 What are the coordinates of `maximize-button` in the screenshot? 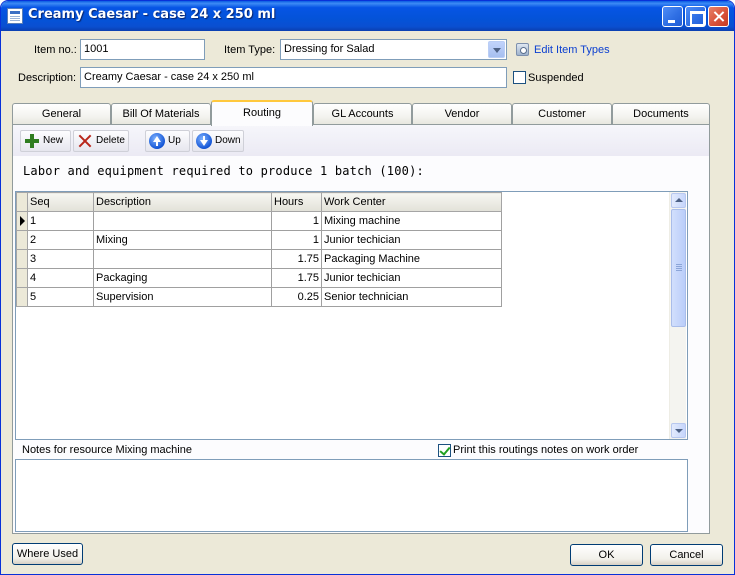 It's located at (695, 16).